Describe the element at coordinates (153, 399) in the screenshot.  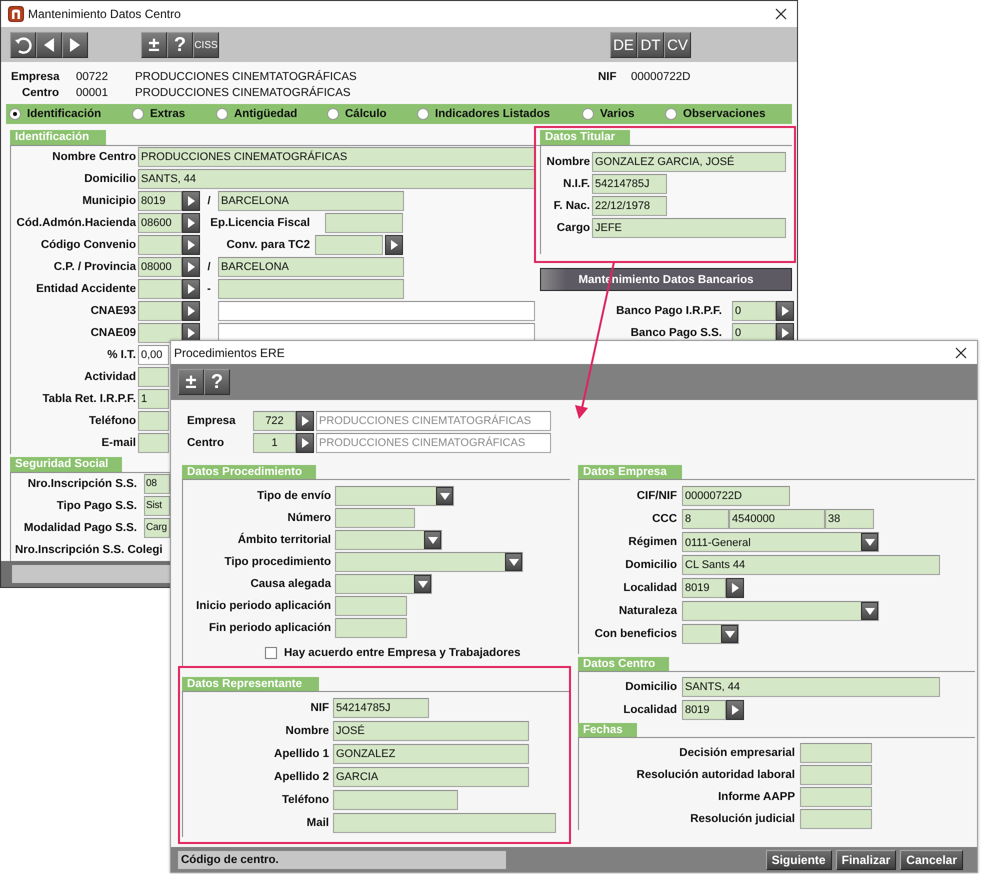
I see `text-field: 1` at that location.